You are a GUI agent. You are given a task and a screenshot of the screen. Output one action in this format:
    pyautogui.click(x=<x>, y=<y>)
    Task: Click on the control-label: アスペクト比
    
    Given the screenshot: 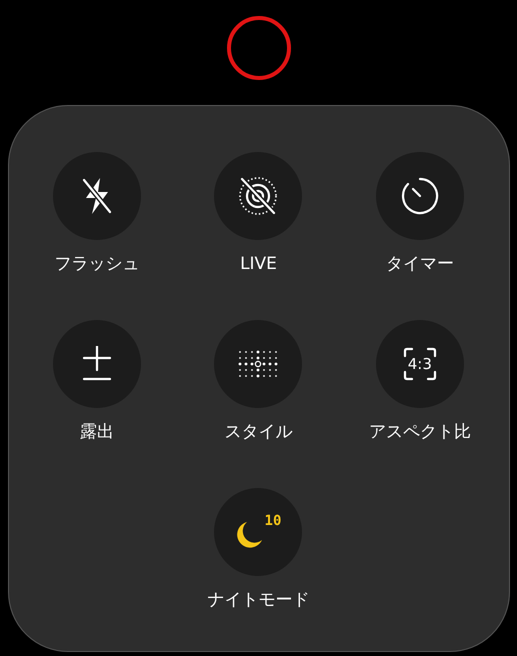 What is the action you would take?
    pyautogui.click(x=419, y=432)
    